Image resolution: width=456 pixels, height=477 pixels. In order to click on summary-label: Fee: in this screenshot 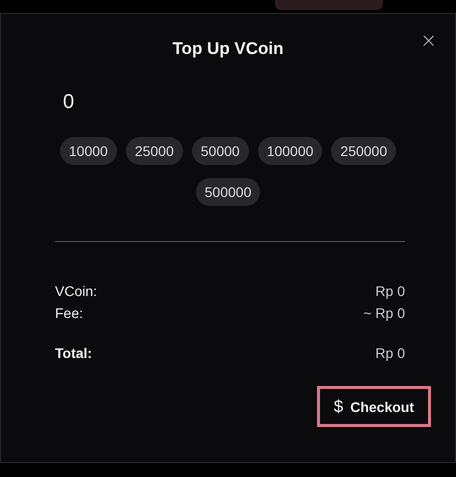, I will do `click(69, 313)`.